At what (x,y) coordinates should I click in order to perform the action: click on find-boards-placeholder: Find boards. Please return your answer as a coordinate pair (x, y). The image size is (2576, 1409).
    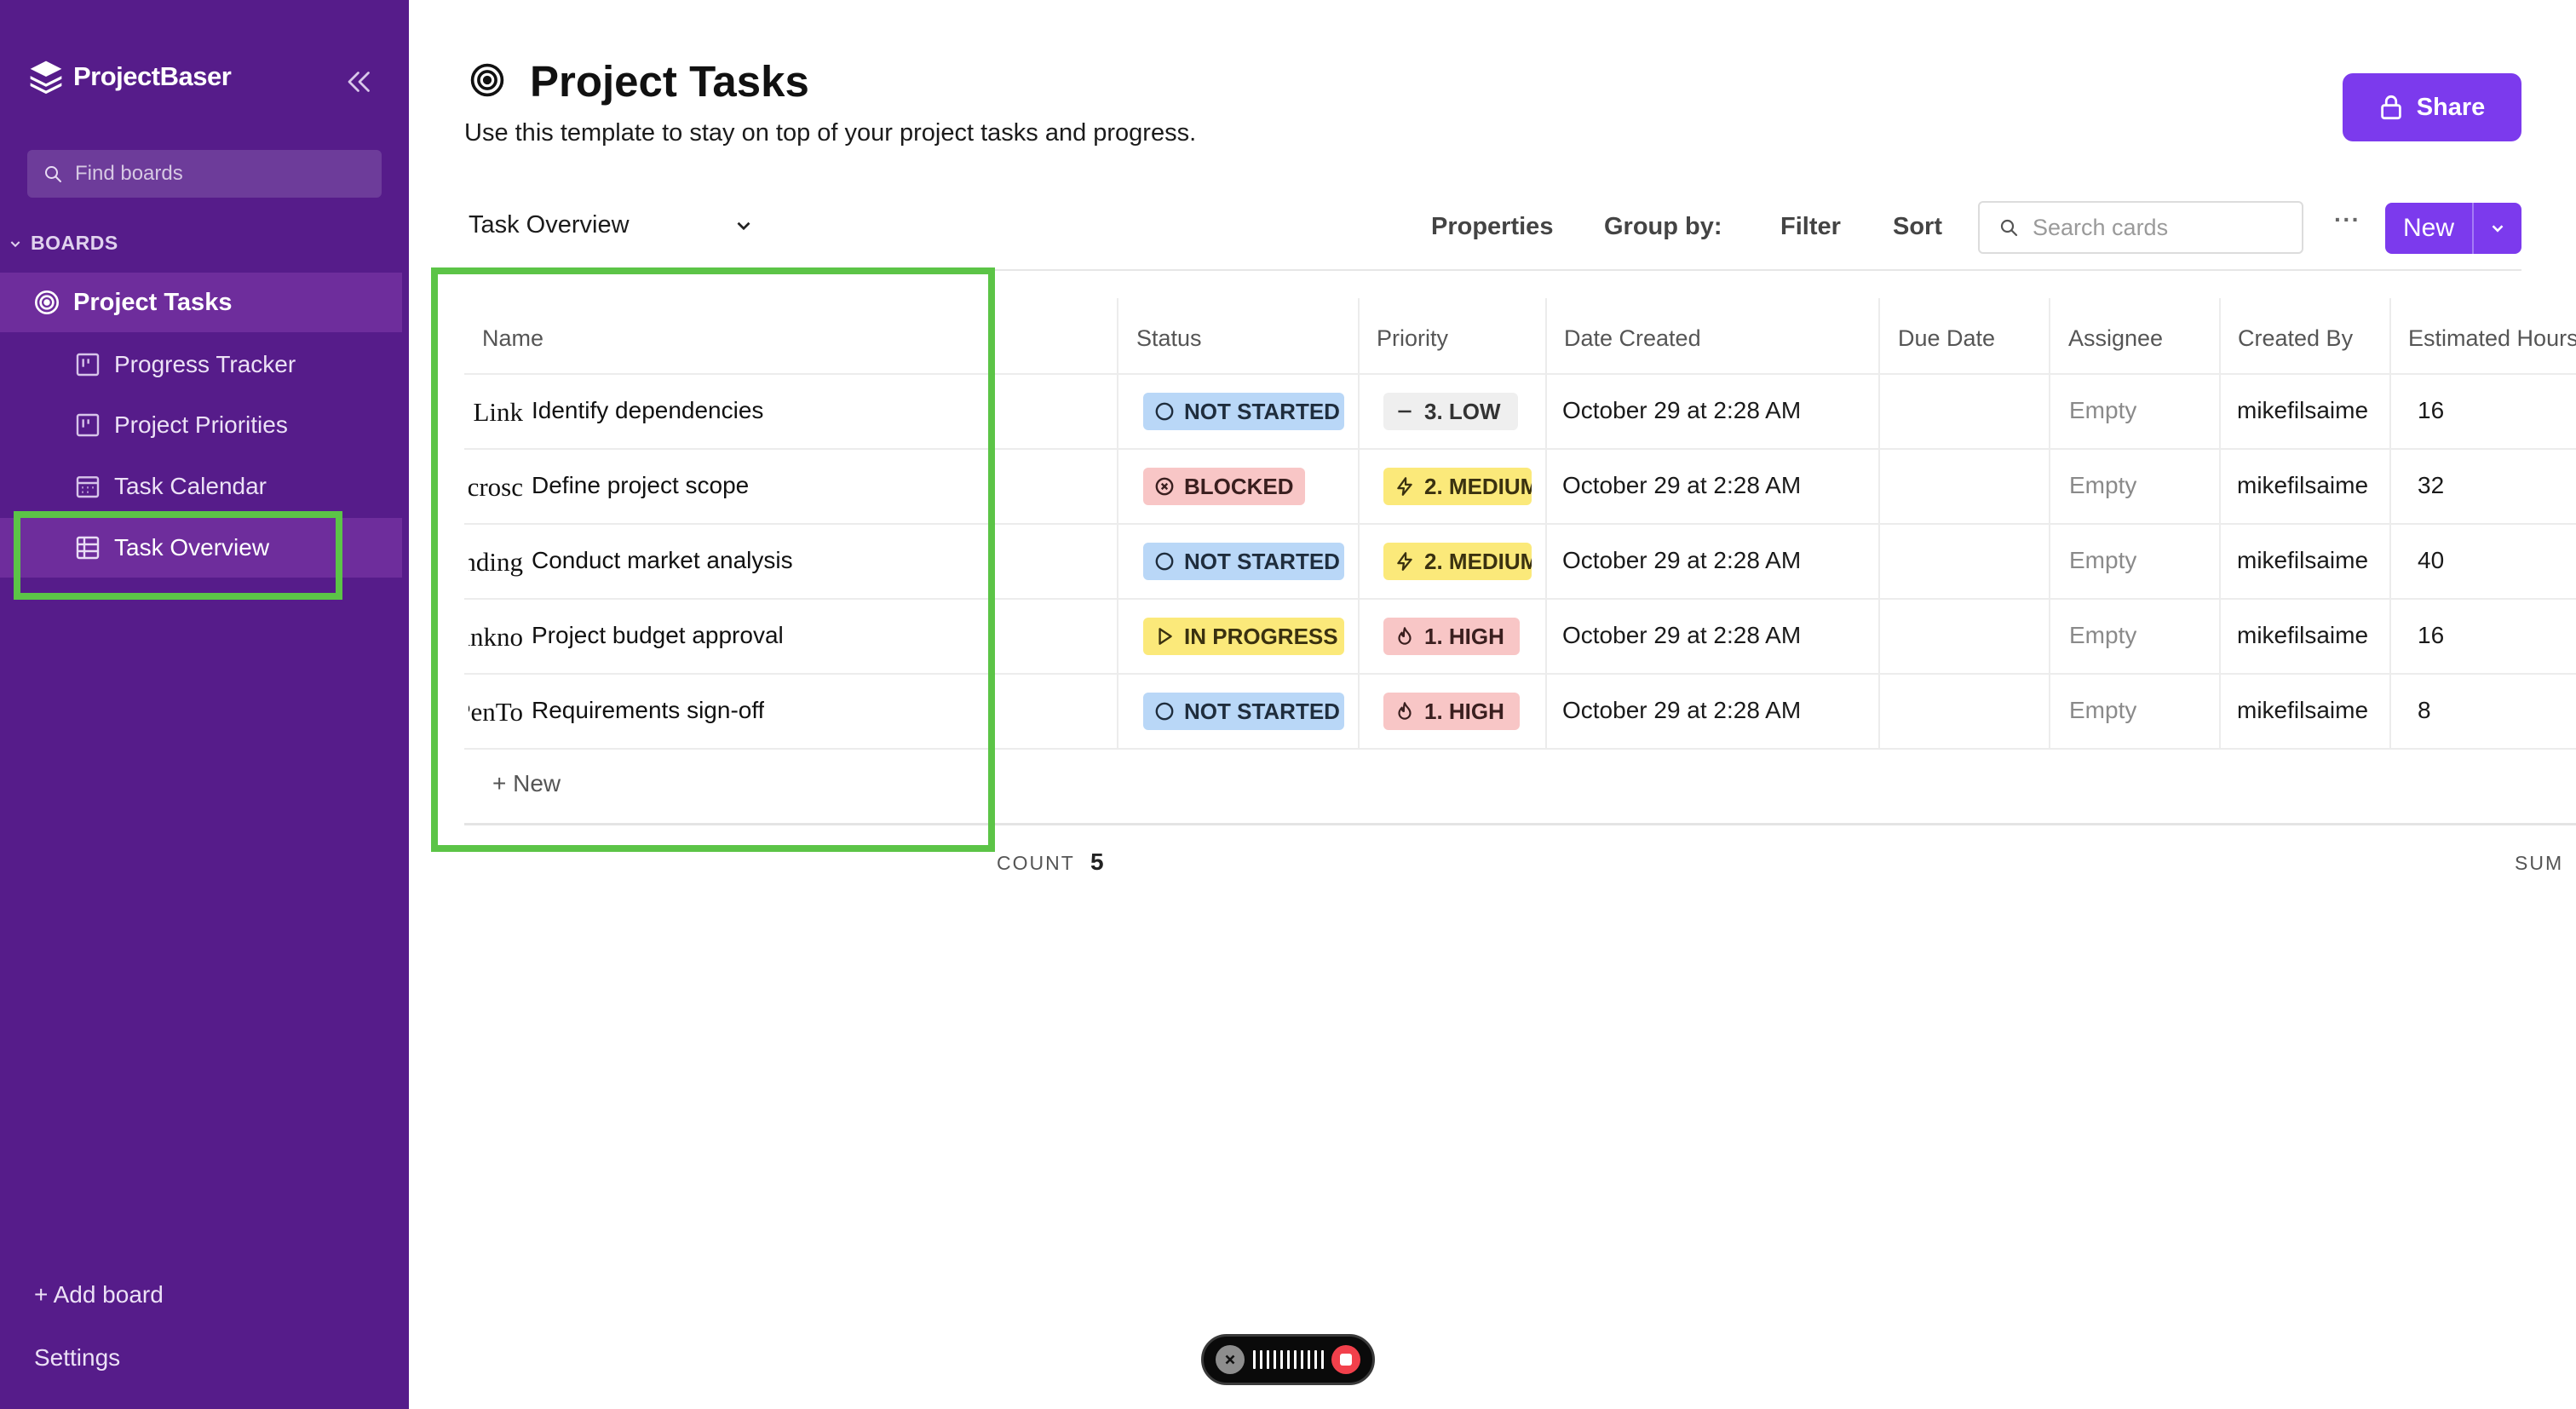
    Looking at the image, I should click on (129, 173).